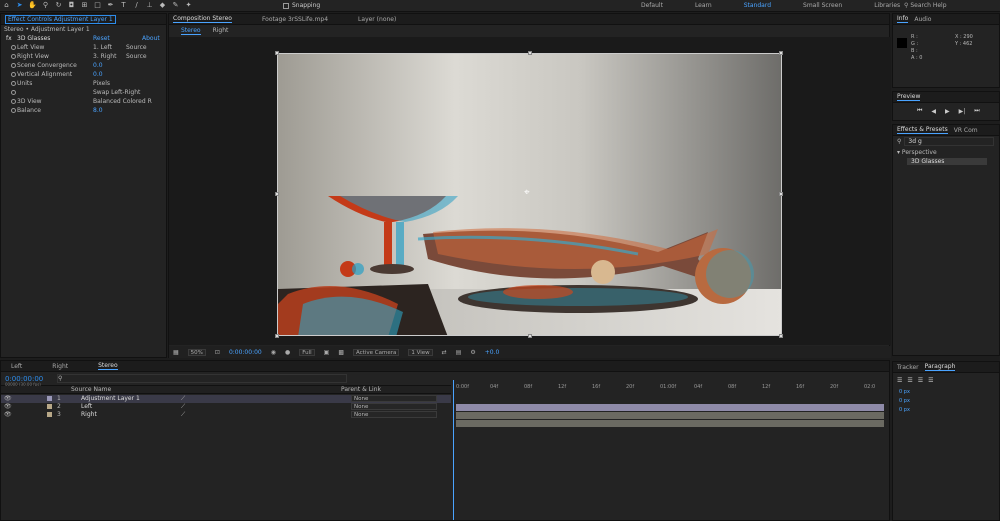 The width and height of the screenshot is (1000, 521). Describe the element at coordinates (909, 97) in the screenshot. I see `tab-preview: Preview` at that location.